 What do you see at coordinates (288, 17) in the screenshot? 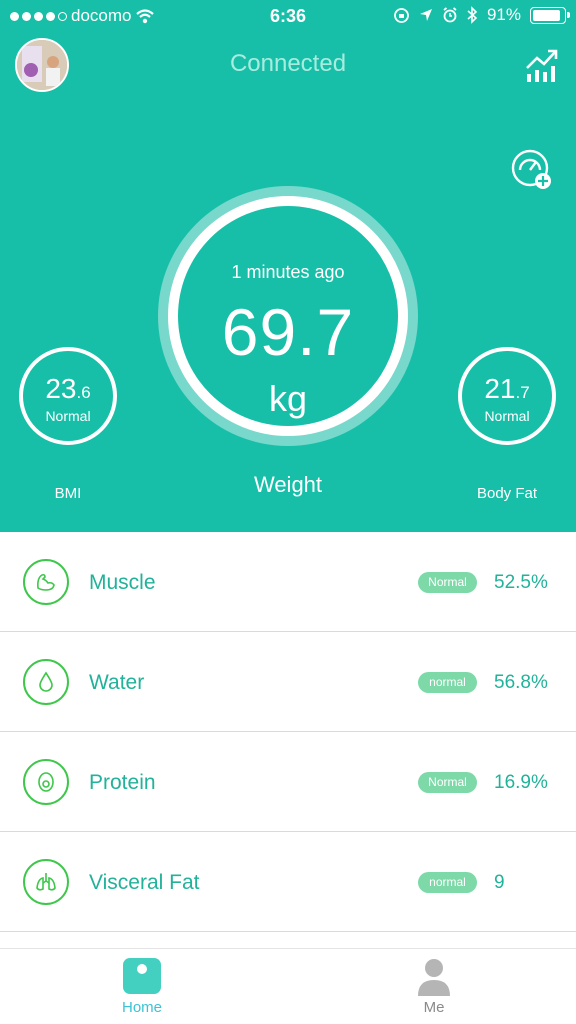
I see `status-bar: docomo 6:36 91%` at bounding box center [288, 17].